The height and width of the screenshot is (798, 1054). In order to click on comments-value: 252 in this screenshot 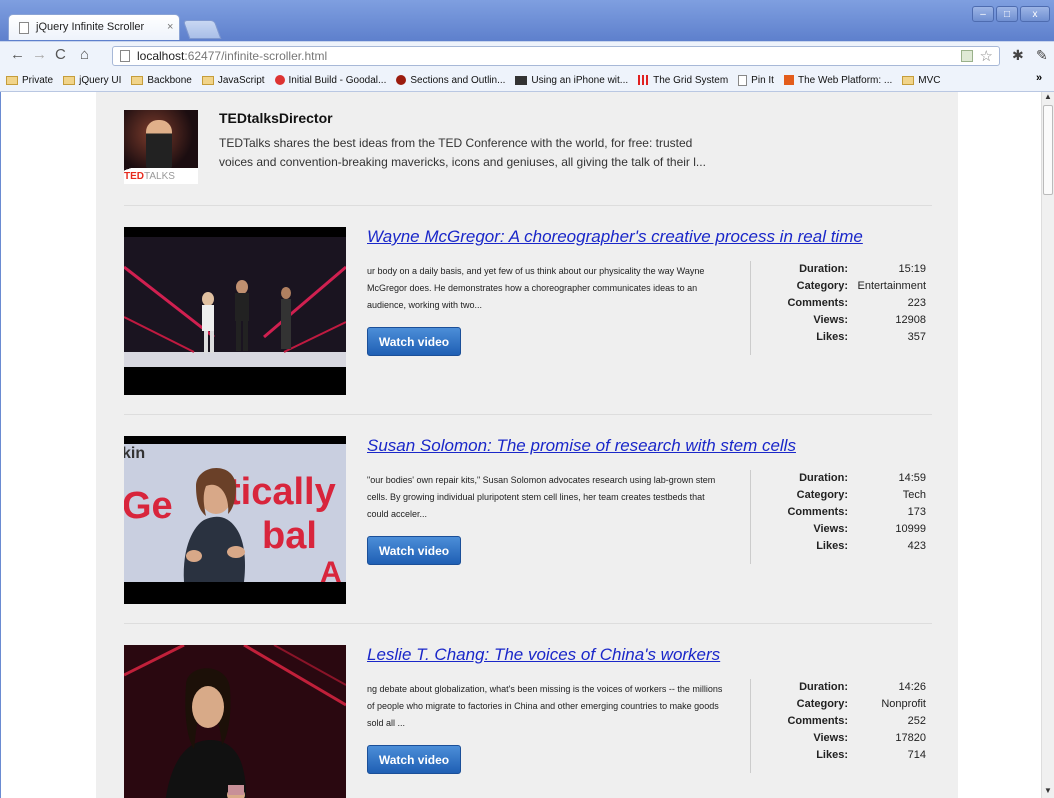, I will do `click(916, 721)`.